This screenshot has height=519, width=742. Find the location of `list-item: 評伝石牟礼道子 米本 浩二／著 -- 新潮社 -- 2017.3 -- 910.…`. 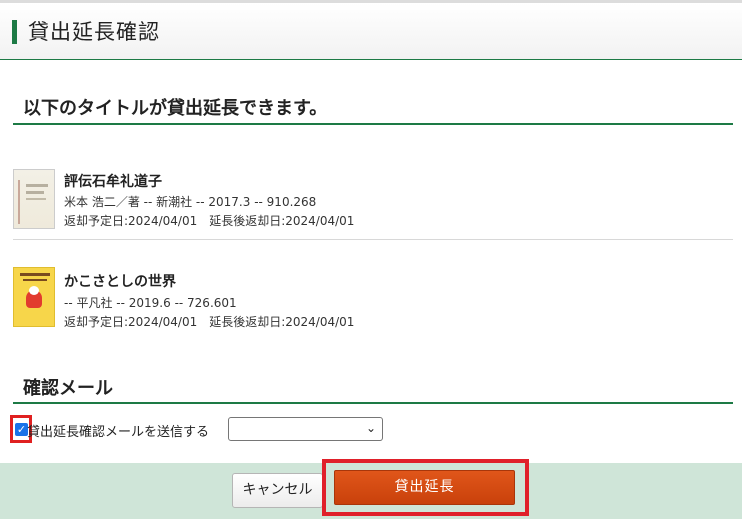

list-item: 評伝石牟礼道子 米本 浩二／著 -- 新潮社 -- 2017.3 -- 910.… is located at coordinates (373, 200).